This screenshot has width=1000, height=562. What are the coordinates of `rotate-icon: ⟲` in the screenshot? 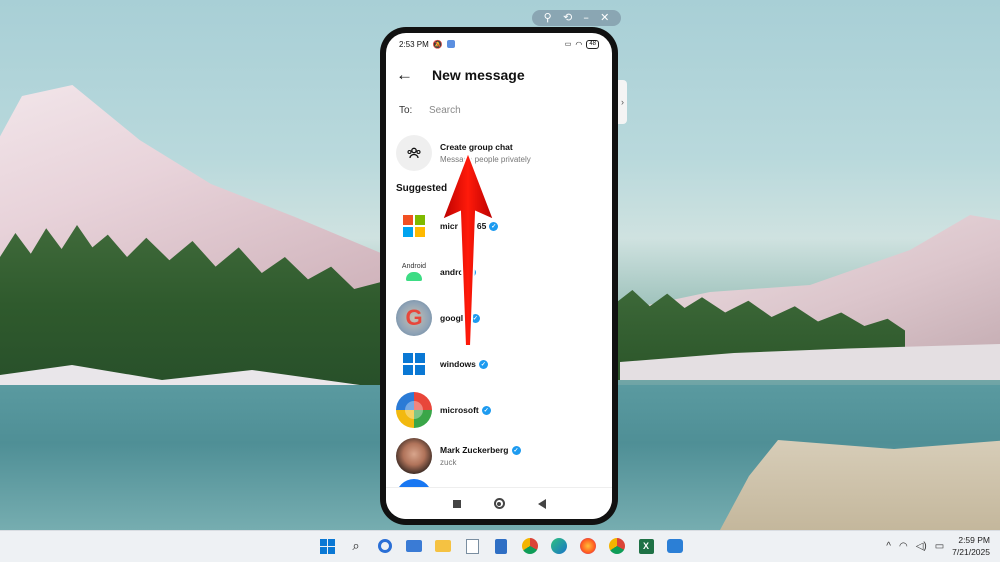 It's located at (567, 18).